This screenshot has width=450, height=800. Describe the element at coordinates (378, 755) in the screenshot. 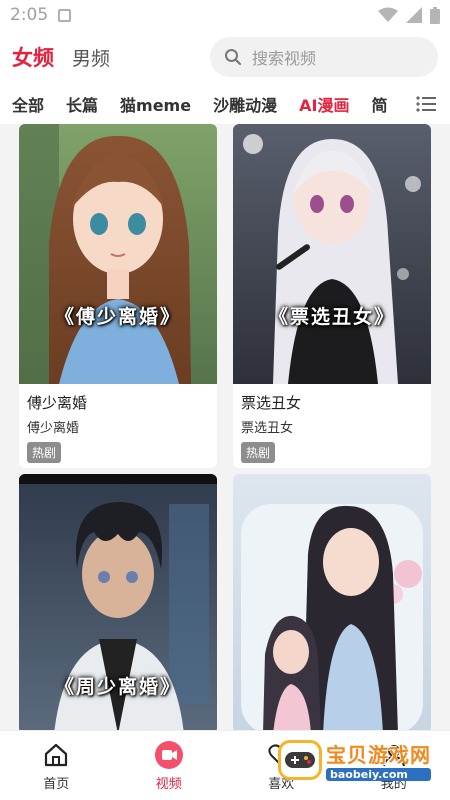

I see `watermark-text: 宝贝游戏网` at that location.